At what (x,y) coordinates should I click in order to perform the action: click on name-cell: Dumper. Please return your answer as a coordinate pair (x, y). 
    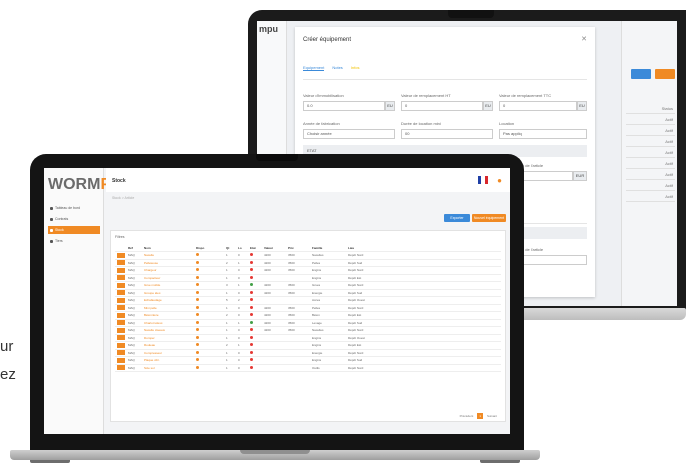
    Looking at the image, I should click on (149, 337).